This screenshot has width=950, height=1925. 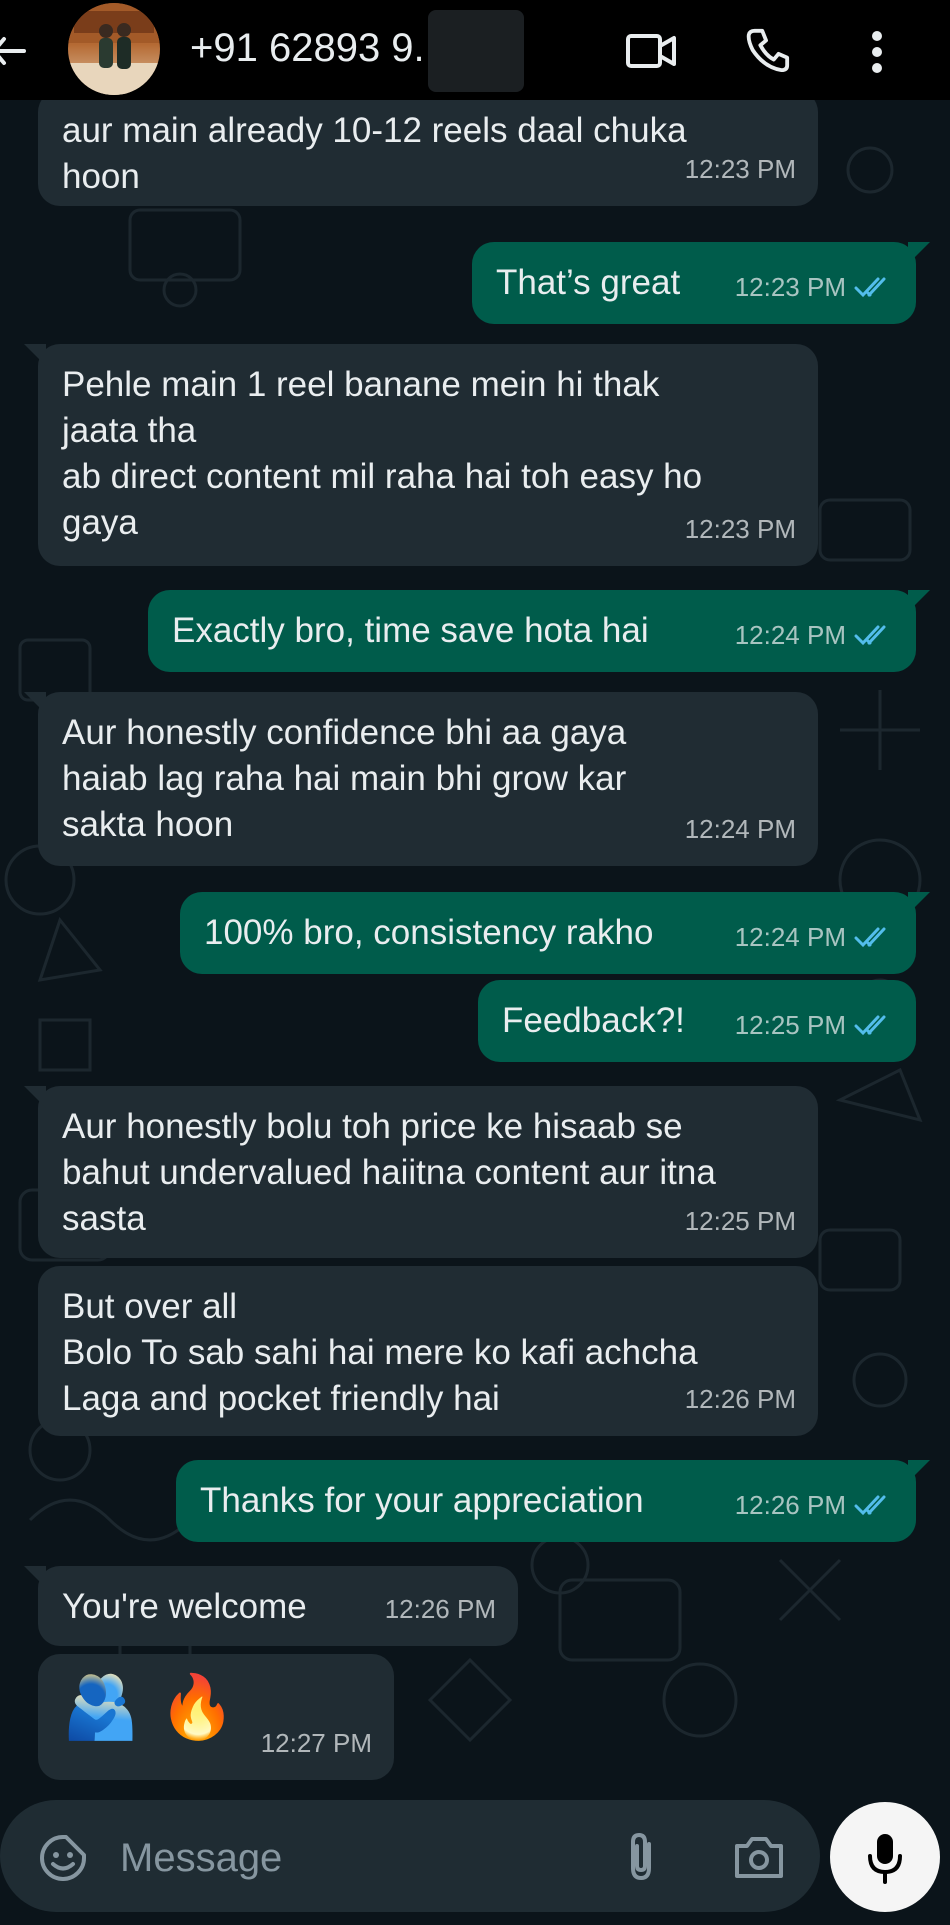 I want to click on message-outgoing: 100% bro, consistency rakho 12:24 PM, so click(x=555, y=933).